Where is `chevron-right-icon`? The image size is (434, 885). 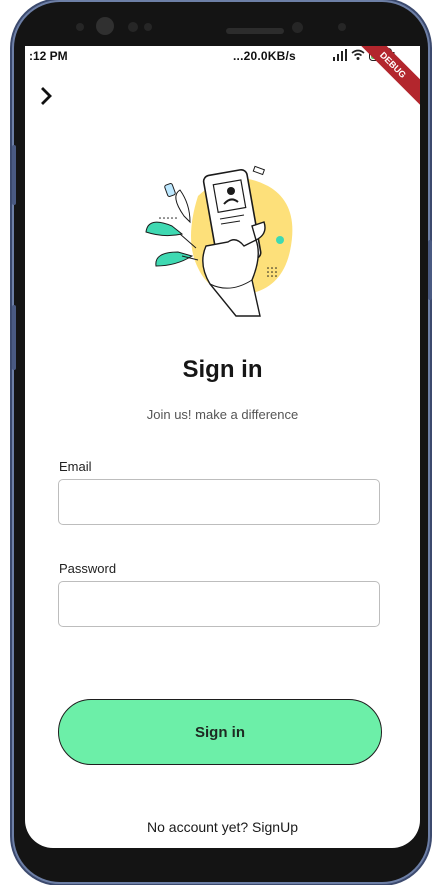
chevron-right-icon is located at coordinates (46, 96).